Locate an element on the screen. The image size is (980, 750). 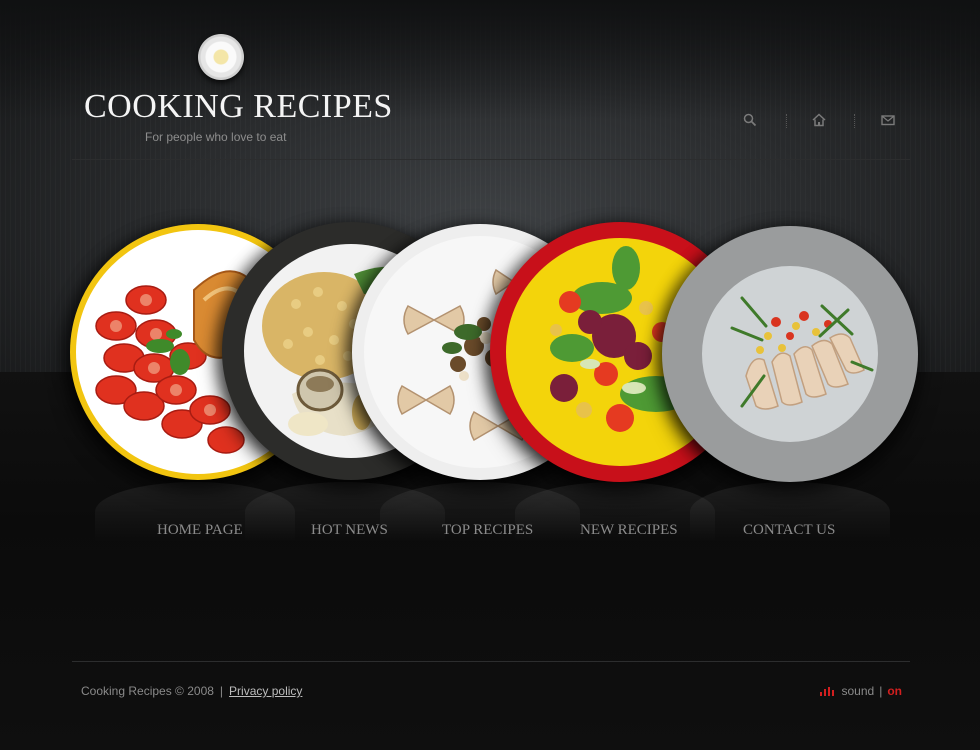
logo-plate-icon is located at coordinates (221, 57).